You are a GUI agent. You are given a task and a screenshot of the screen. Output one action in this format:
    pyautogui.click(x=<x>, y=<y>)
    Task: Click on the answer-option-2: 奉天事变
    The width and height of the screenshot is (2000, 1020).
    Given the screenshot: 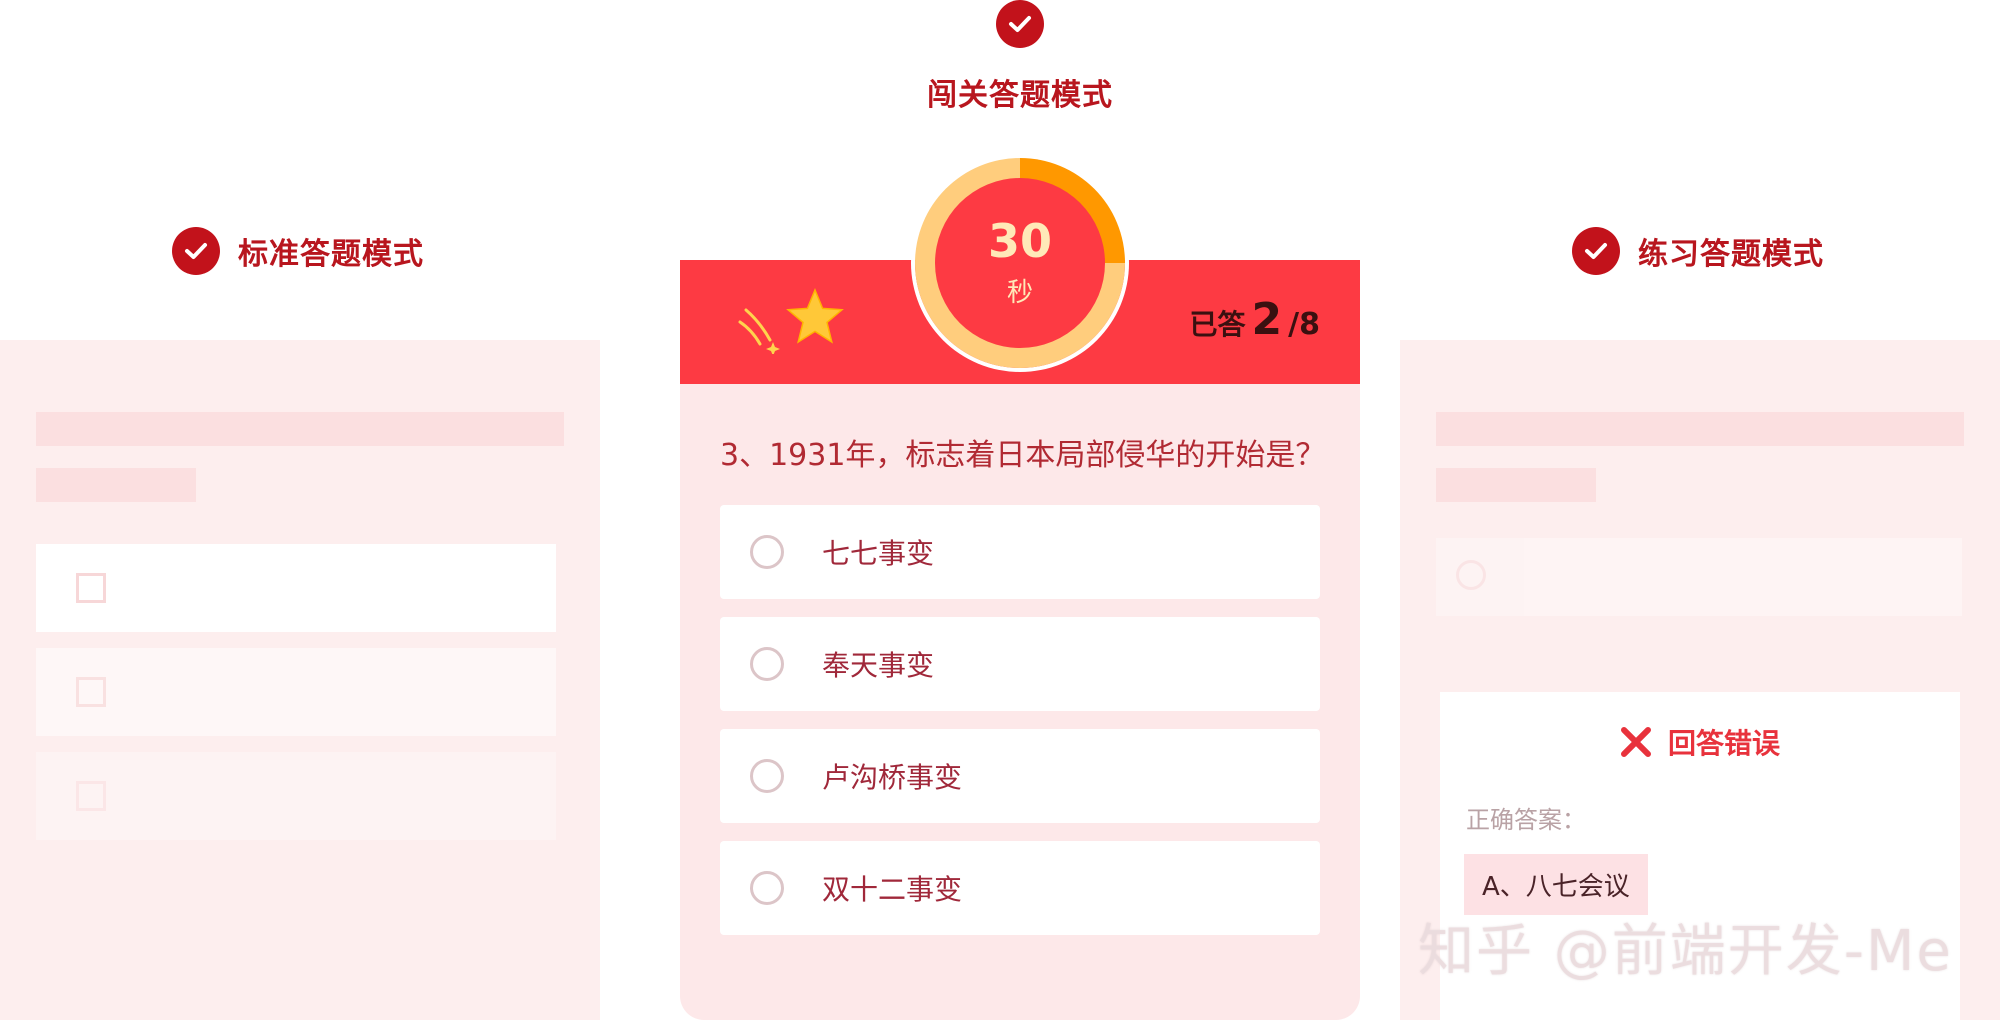 What is the action you would take?
    pyautogui.click(x=1020, y=664)
    